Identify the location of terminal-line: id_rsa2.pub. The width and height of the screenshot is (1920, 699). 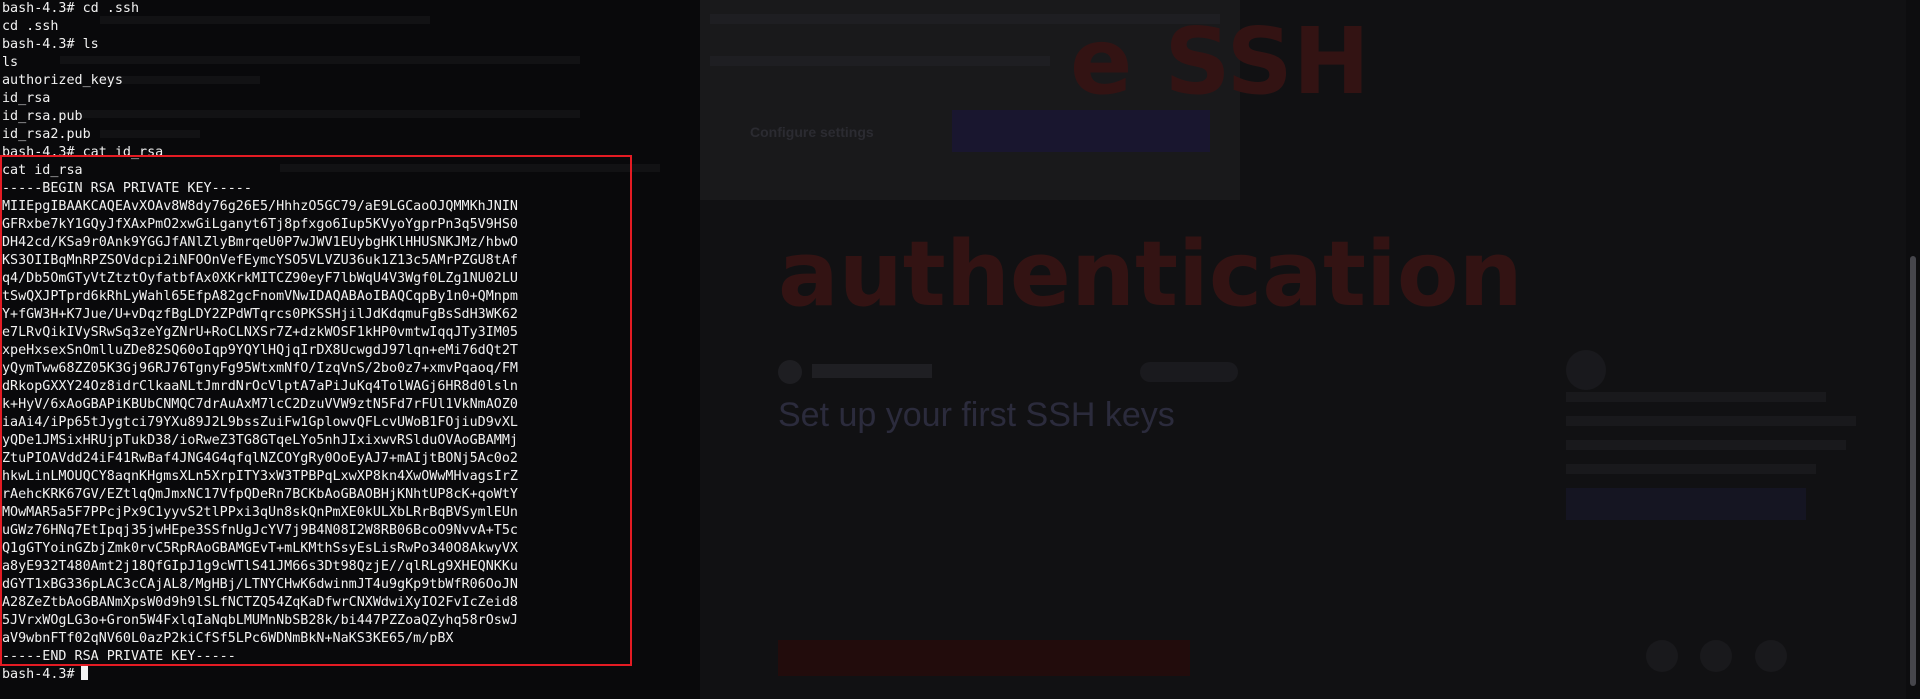
(46, 134).